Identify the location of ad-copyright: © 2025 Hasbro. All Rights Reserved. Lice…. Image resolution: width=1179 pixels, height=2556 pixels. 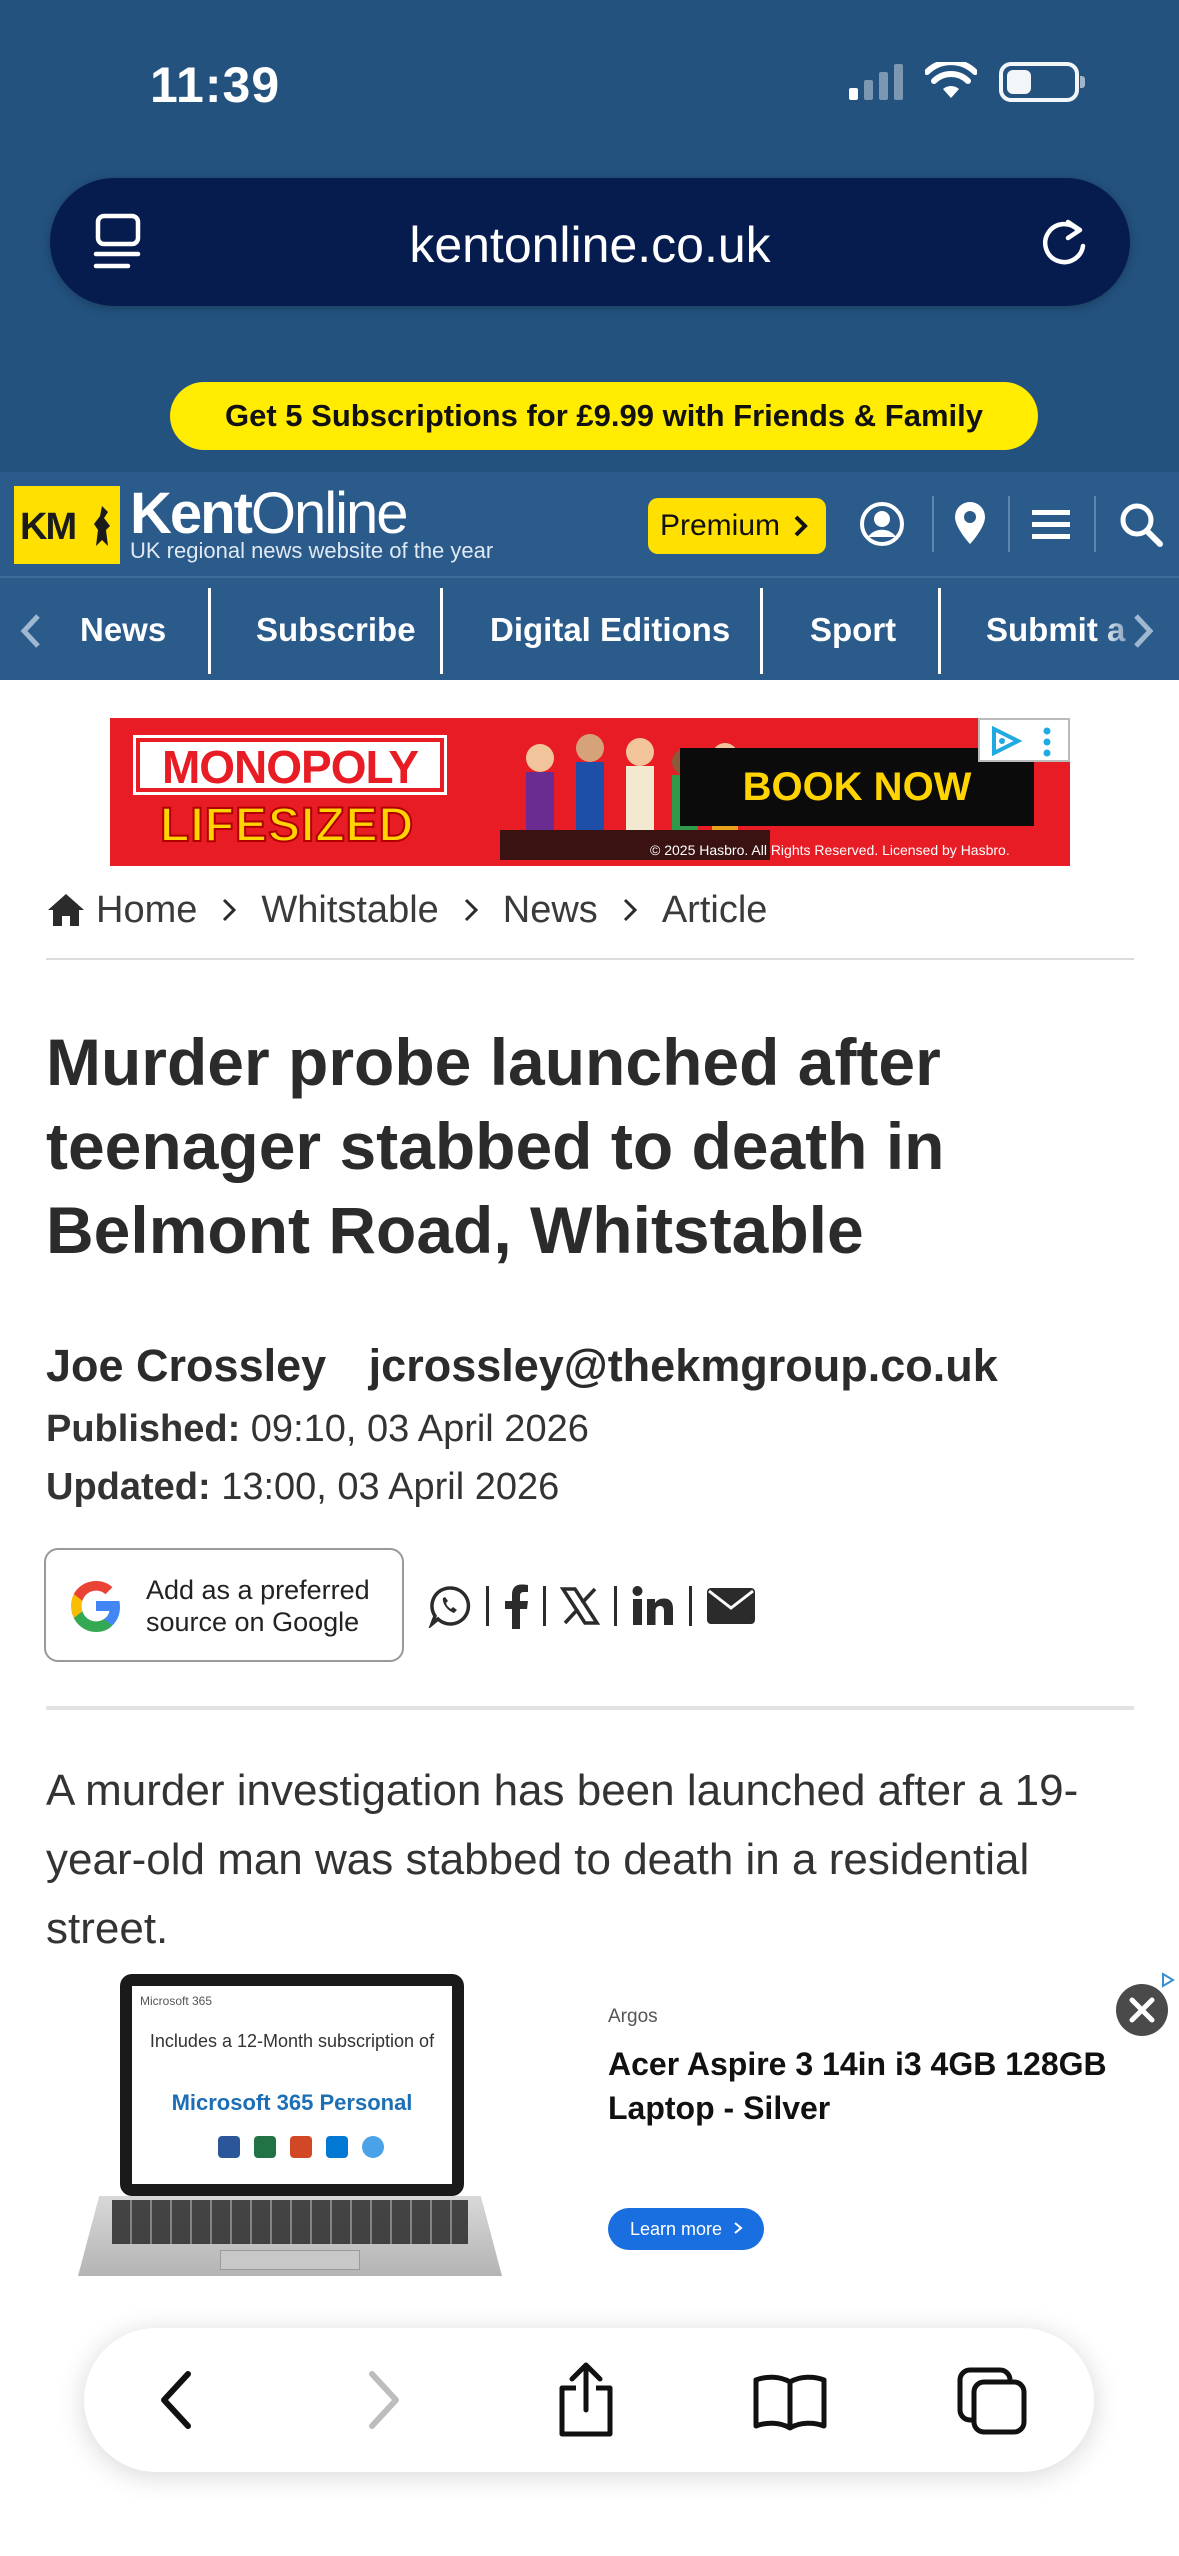
(830, 850).